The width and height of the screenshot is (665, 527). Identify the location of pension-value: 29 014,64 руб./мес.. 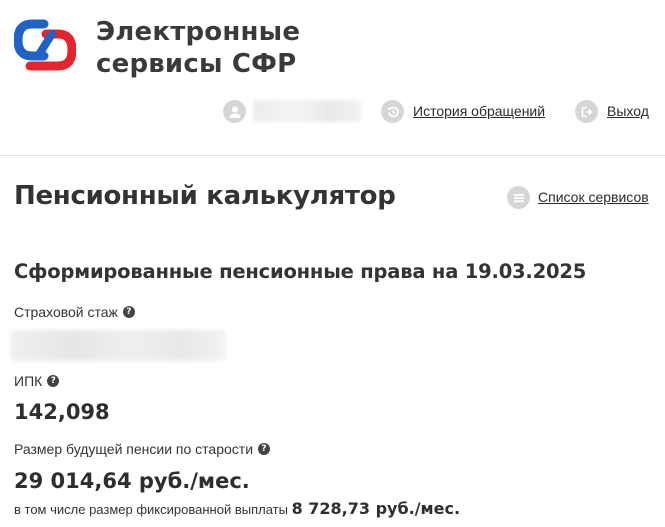
(132, 481).